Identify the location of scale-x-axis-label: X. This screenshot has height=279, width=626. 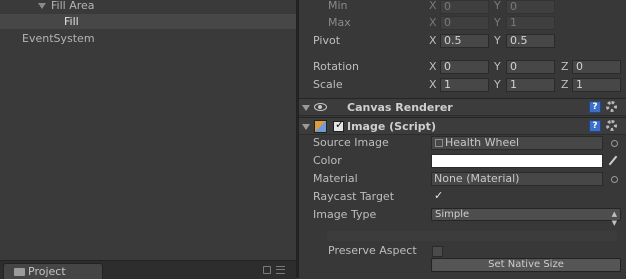
(433, 84).